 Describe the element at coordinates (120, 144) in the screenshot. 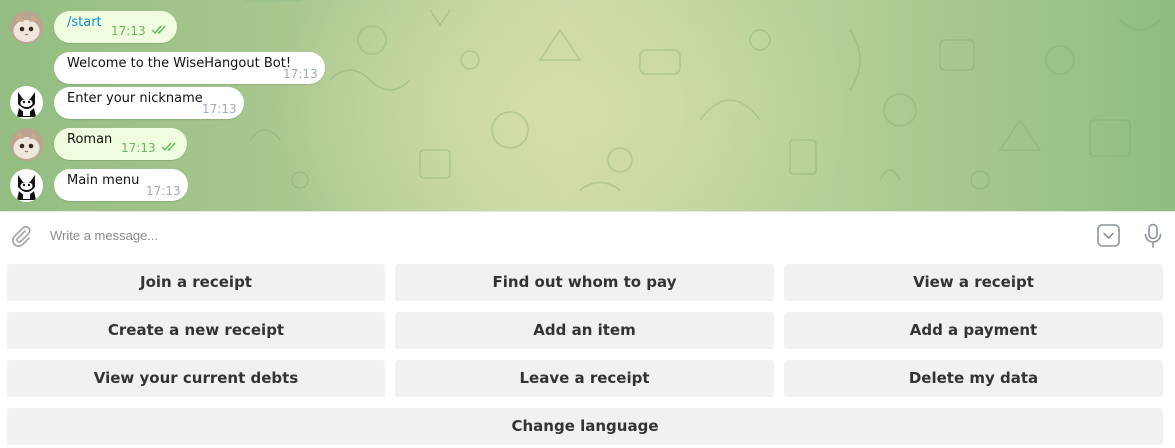

I see `message-bubble-outgoing: Roman 17:13` at that location.